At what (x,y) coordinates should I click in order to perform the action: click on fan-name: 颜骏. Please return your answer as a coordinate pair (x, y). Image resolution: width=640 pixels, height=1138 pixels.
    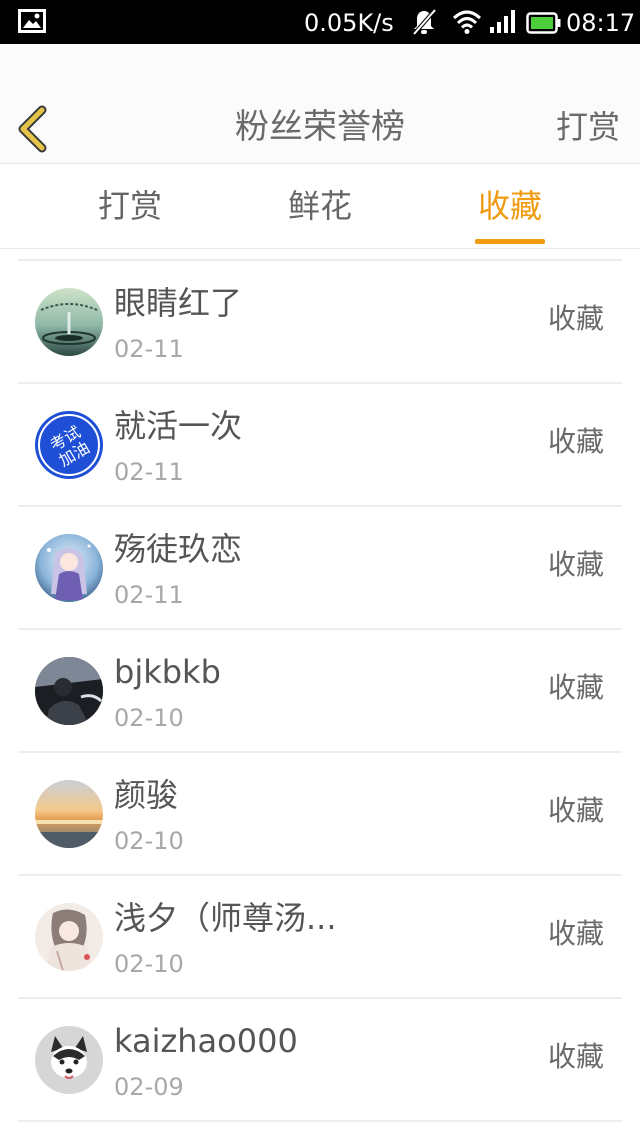
    Looking at the image, I should click on (146, 795).